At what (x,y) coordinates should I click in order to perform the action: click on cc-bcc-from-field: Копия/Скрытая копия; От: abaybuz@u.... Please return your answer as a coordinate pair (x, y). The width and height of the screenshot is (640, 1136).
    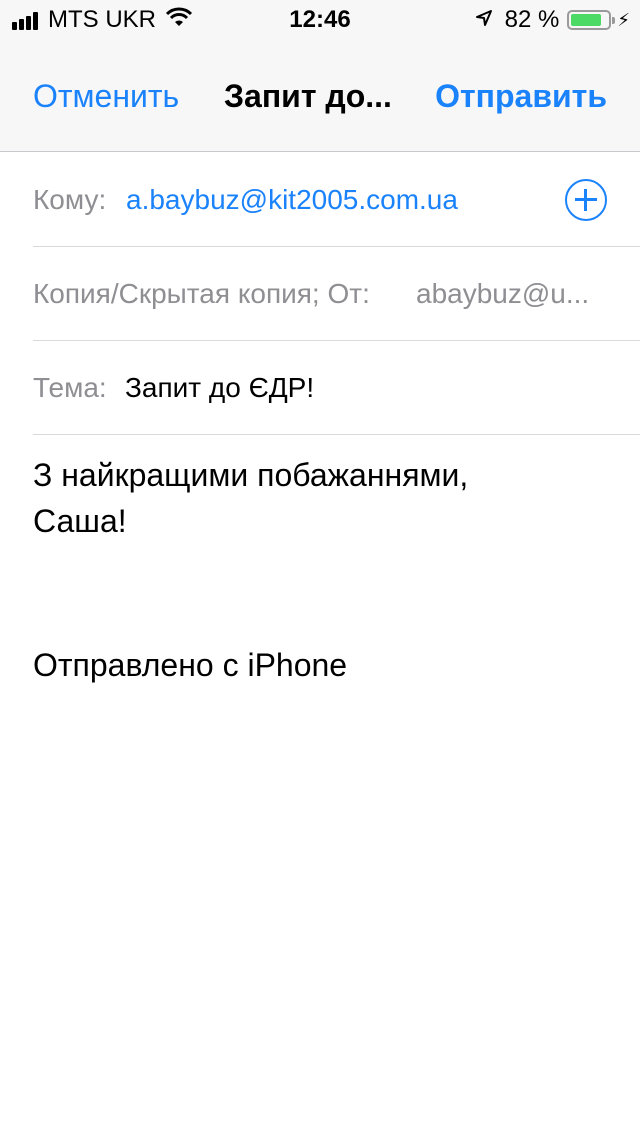
    Looking at the image, I should click on (336, 294).